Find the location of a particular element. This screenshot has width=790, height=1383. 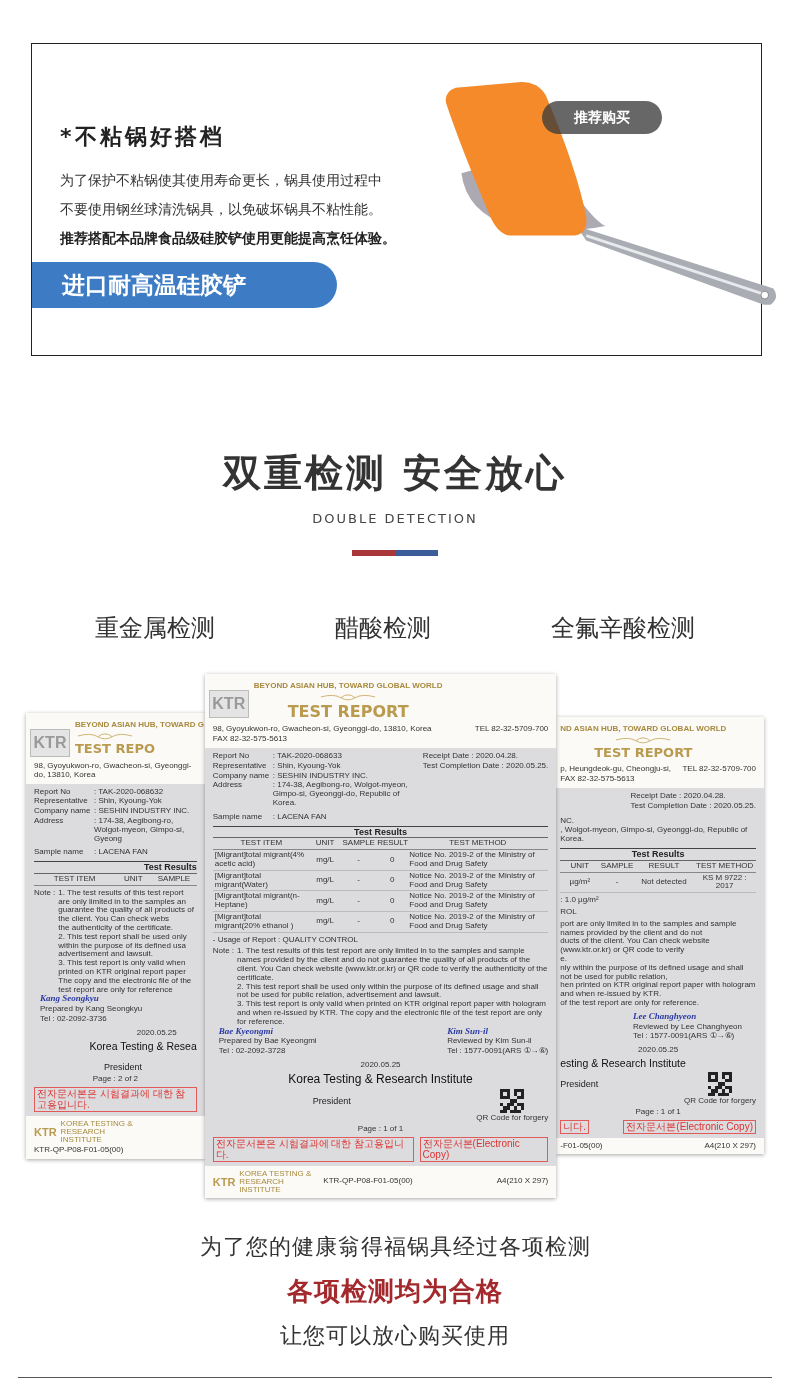

closing-line: 为了您的健康翁得福锅具经过各项检测 is located at coordinates (395, 1246).